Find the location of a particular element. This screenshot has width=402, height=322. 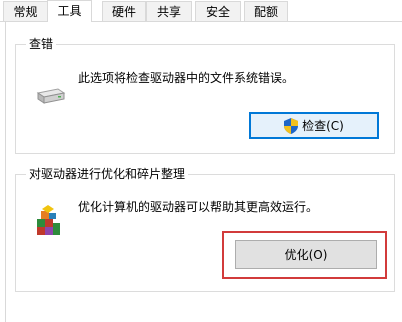

tab-label: 硬件 is located at coordinates (123, 12).